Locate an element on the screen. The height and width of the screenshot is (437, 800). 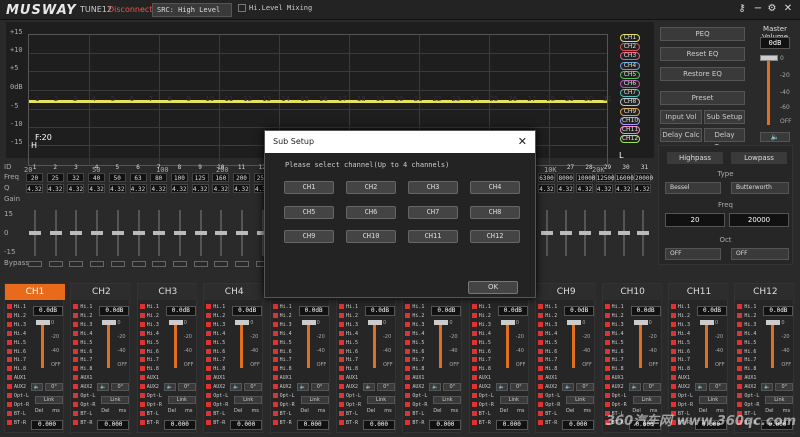
band-marker: 26 is located at coordinates (512, 99).